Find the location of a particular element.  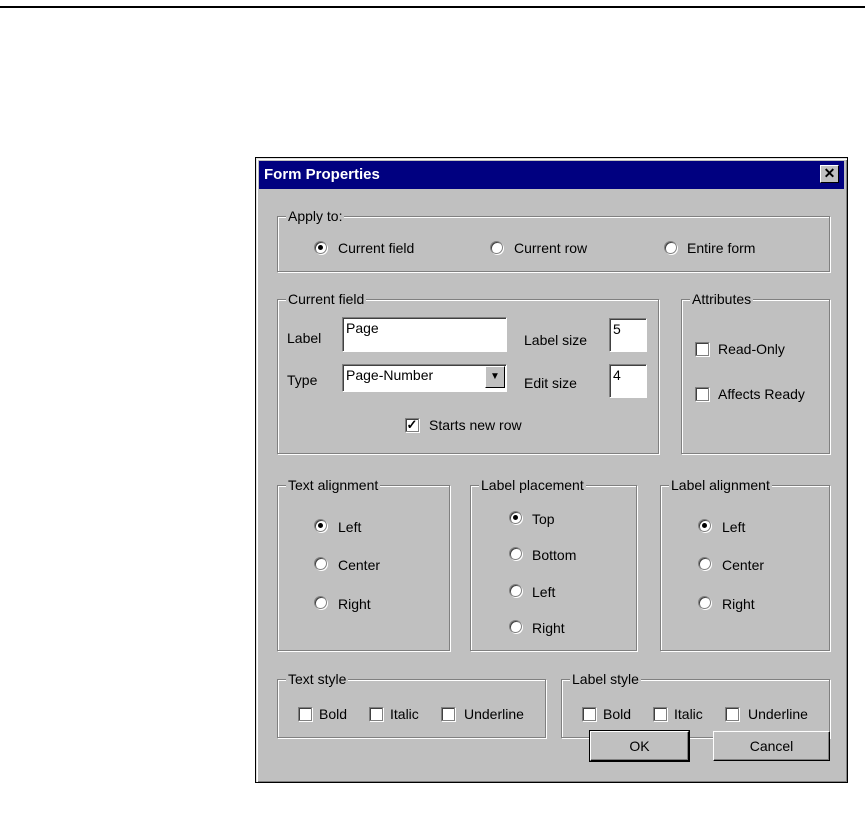

placement-top-radio is located at coordinates (515, 517).